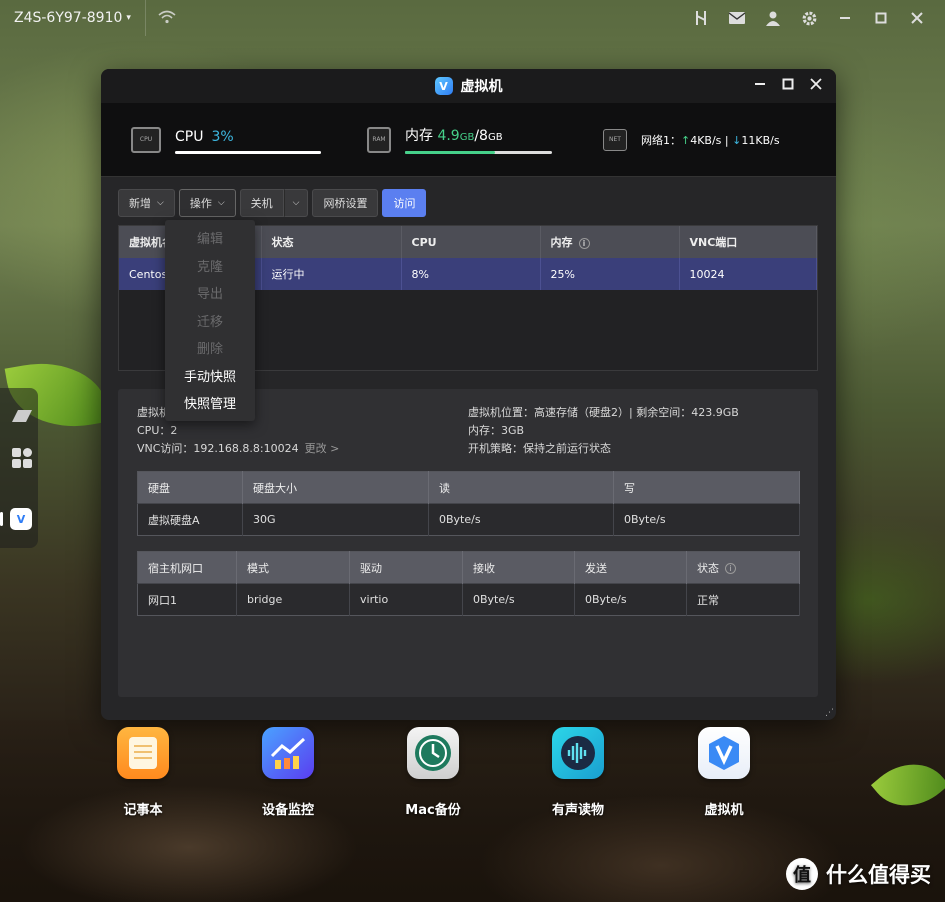 The width and height of the screenshot is (945, 902). What do you see at coordinates (743, 567) in the screenshot?
I see `column-header: 状态 i` at bounding box center [743, 567].